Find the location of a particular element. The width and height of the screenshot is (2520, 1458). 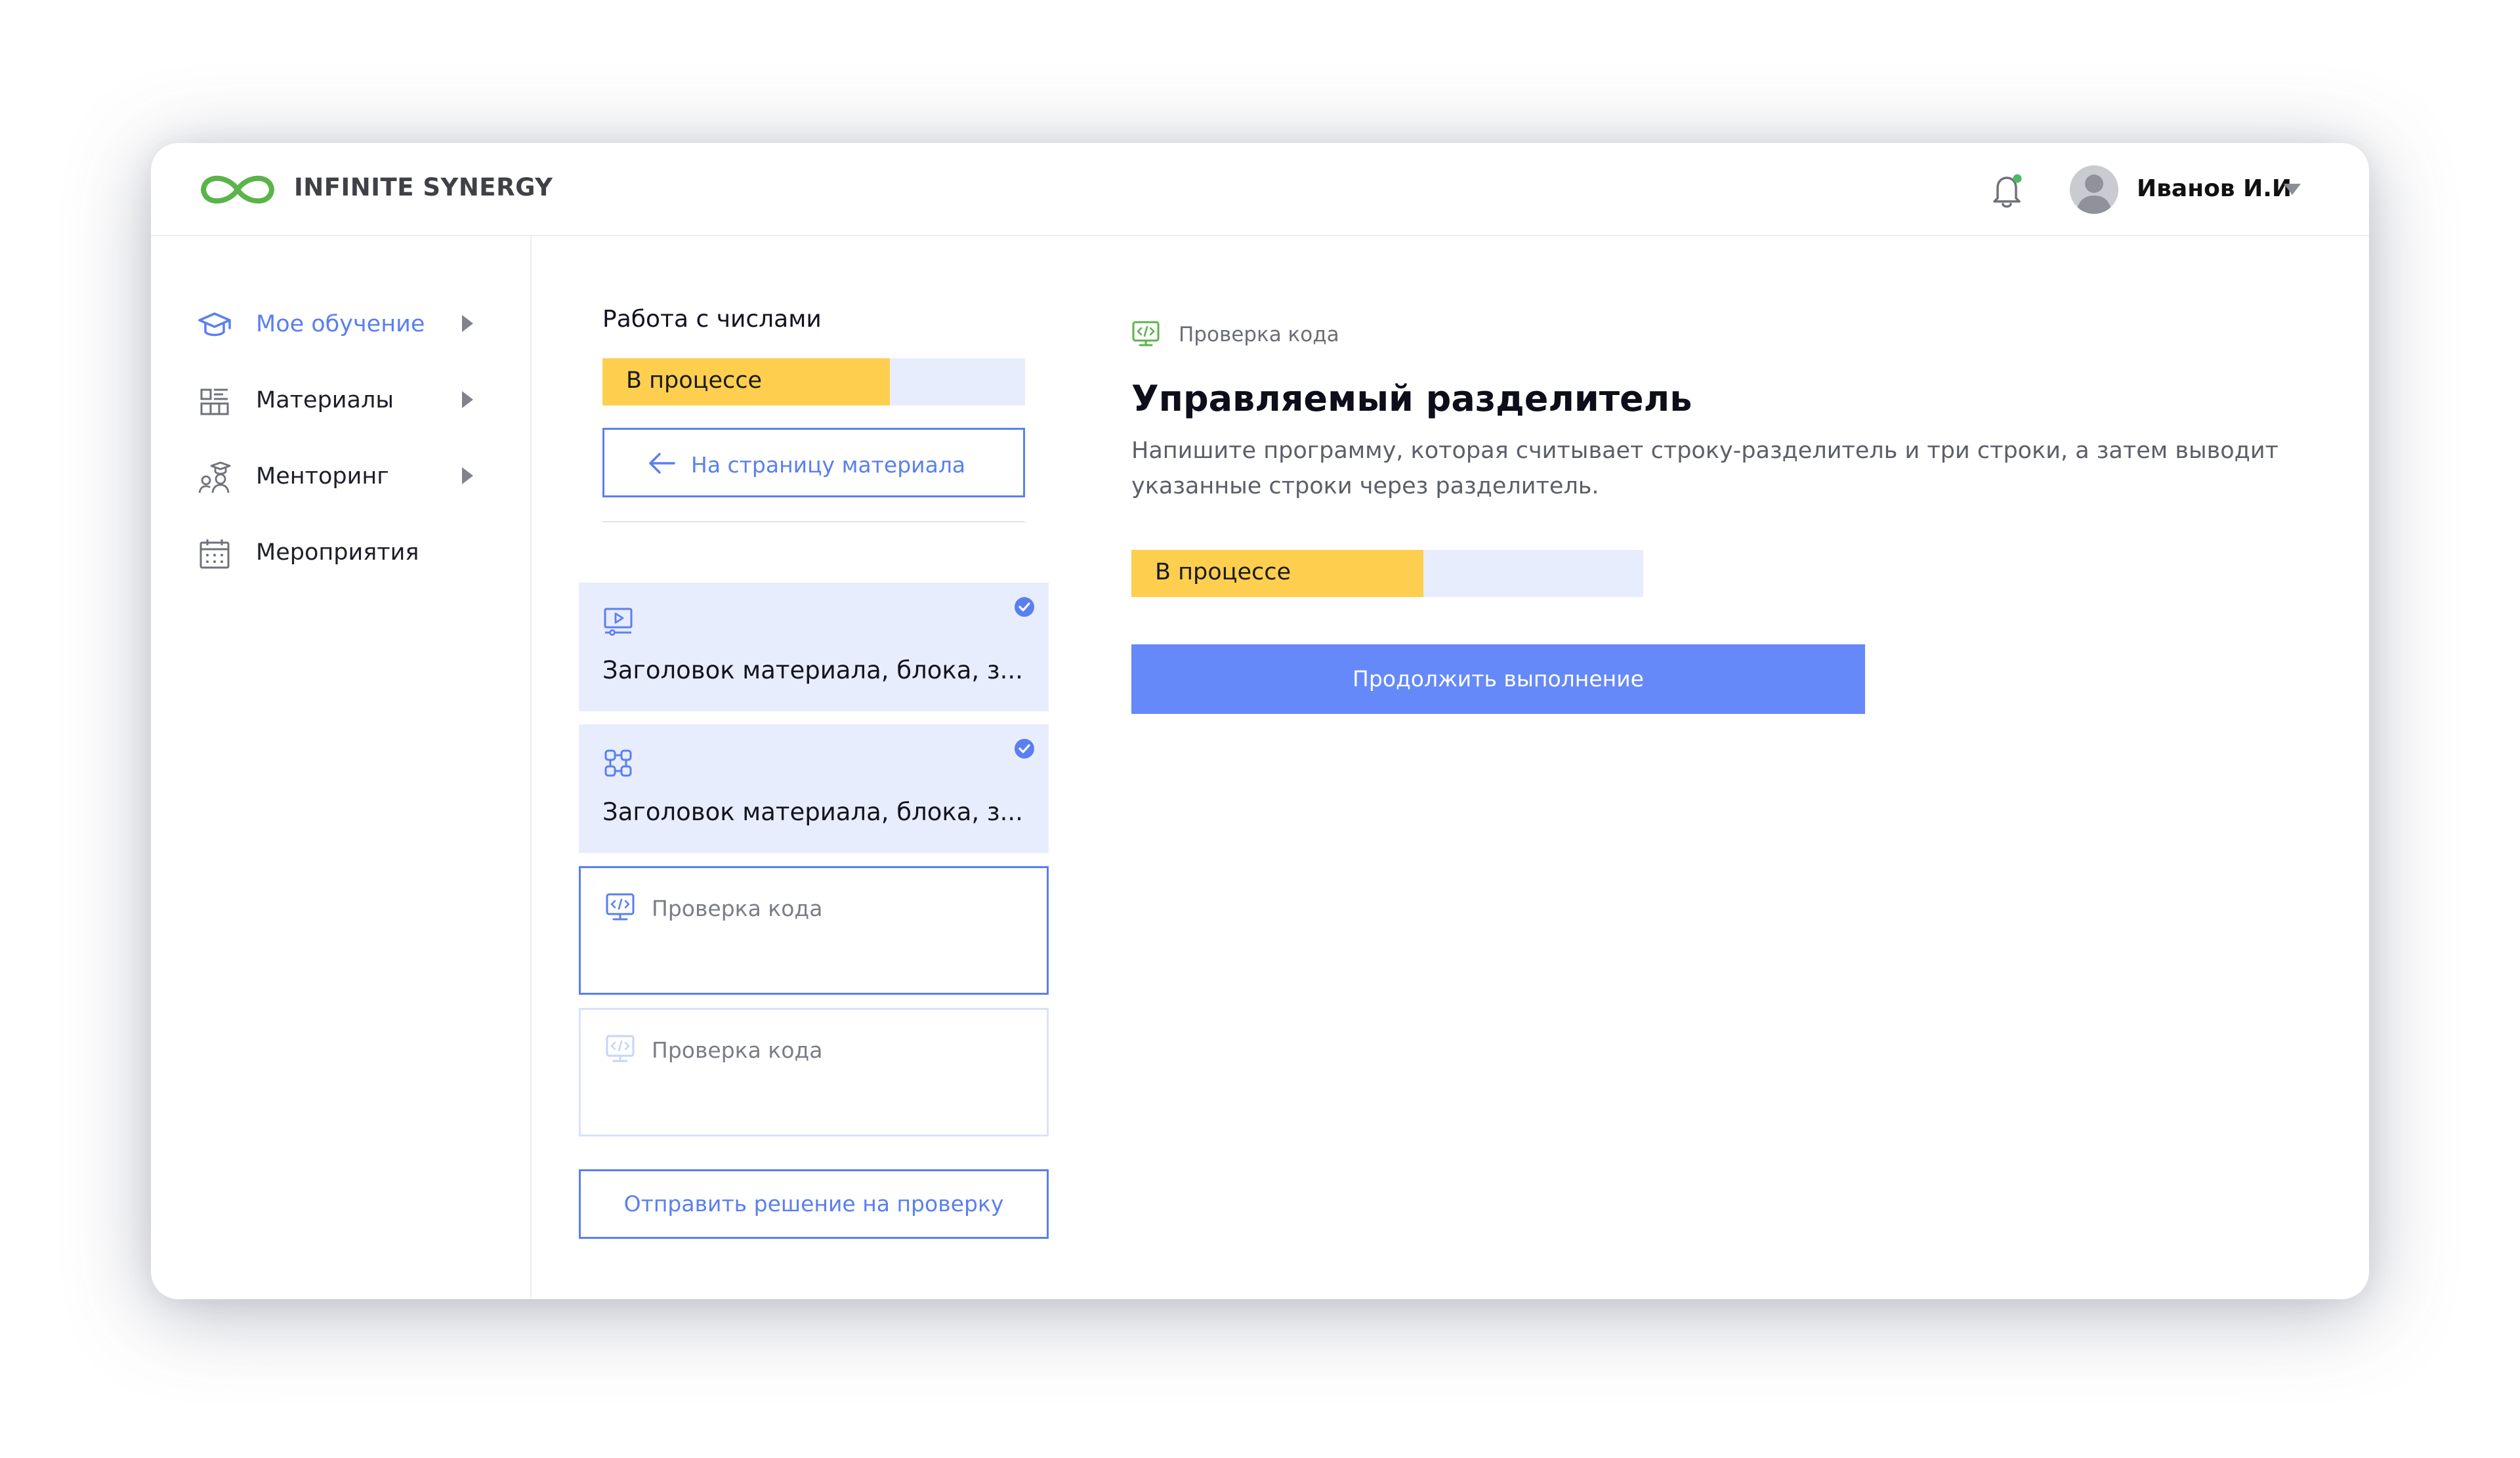

back-button-label: На страницу материала is located at coordinates (828, 465).